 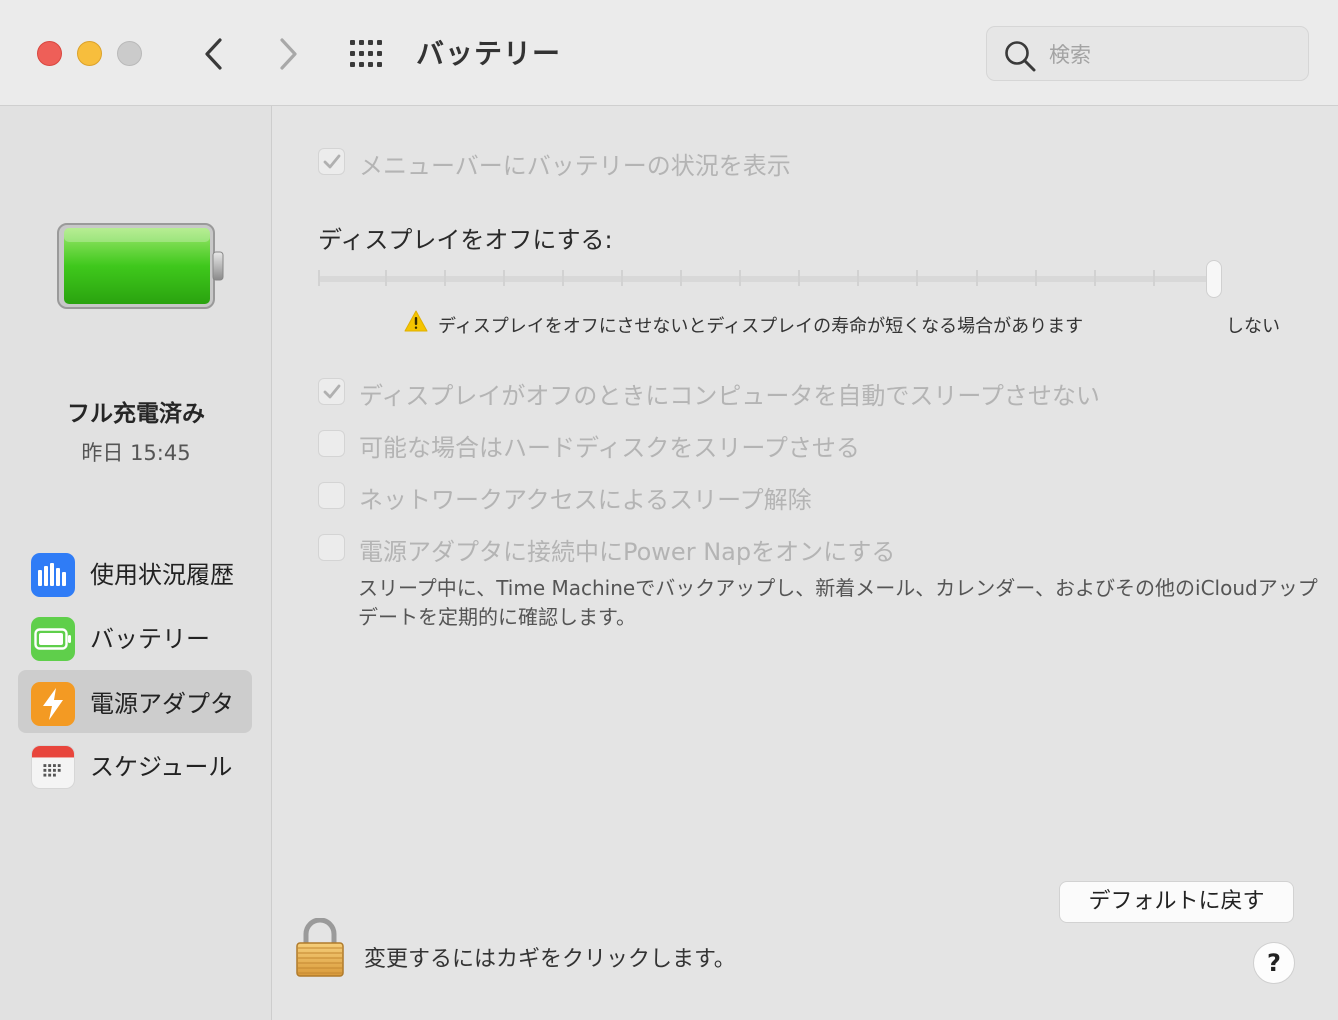 I want to click on restore-defaults-button: デフォルトに戻す, so click(x=1176, y=902).